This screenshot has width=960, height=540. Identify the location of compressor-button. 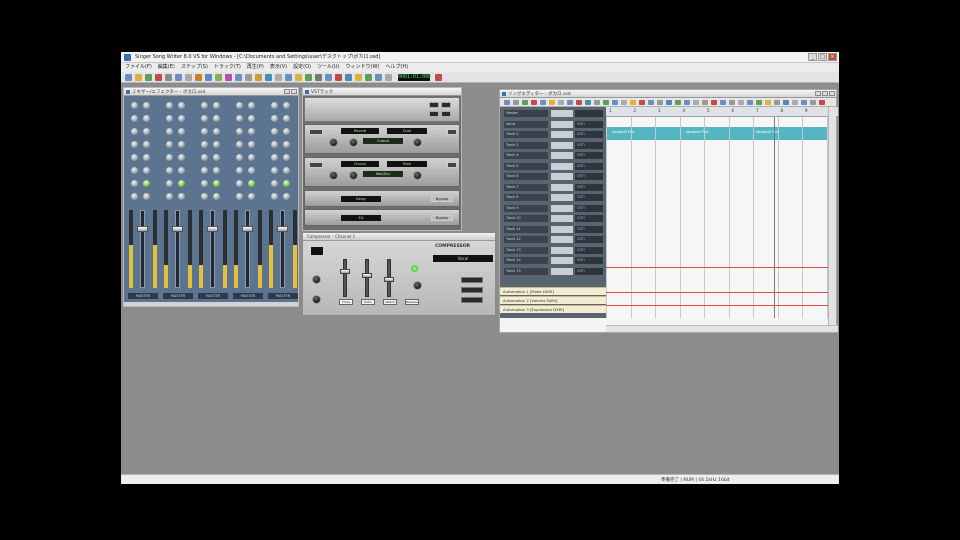
(472, 300).